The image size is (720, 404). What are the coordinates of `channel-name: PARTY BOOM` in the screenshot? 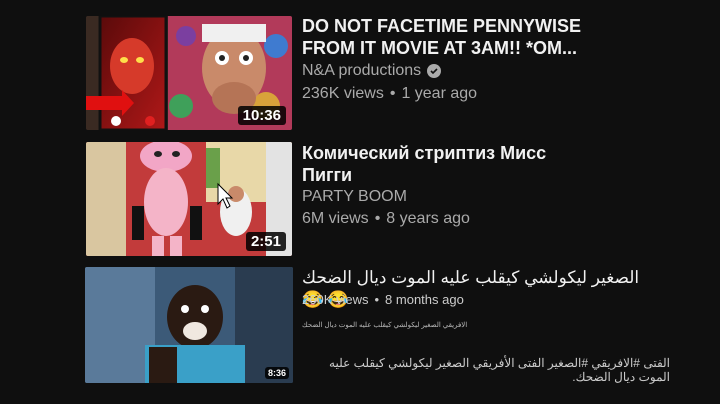 It's located at (354, 197).